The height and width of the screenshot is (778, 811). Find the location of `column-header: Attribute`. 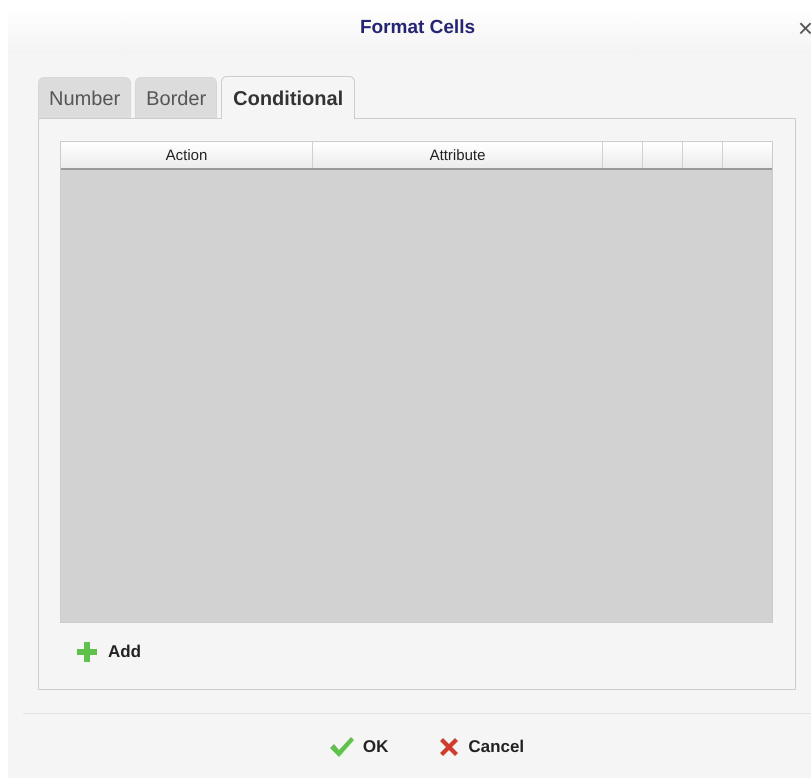

column-header: Attribute is located at coordinates (458, 155).